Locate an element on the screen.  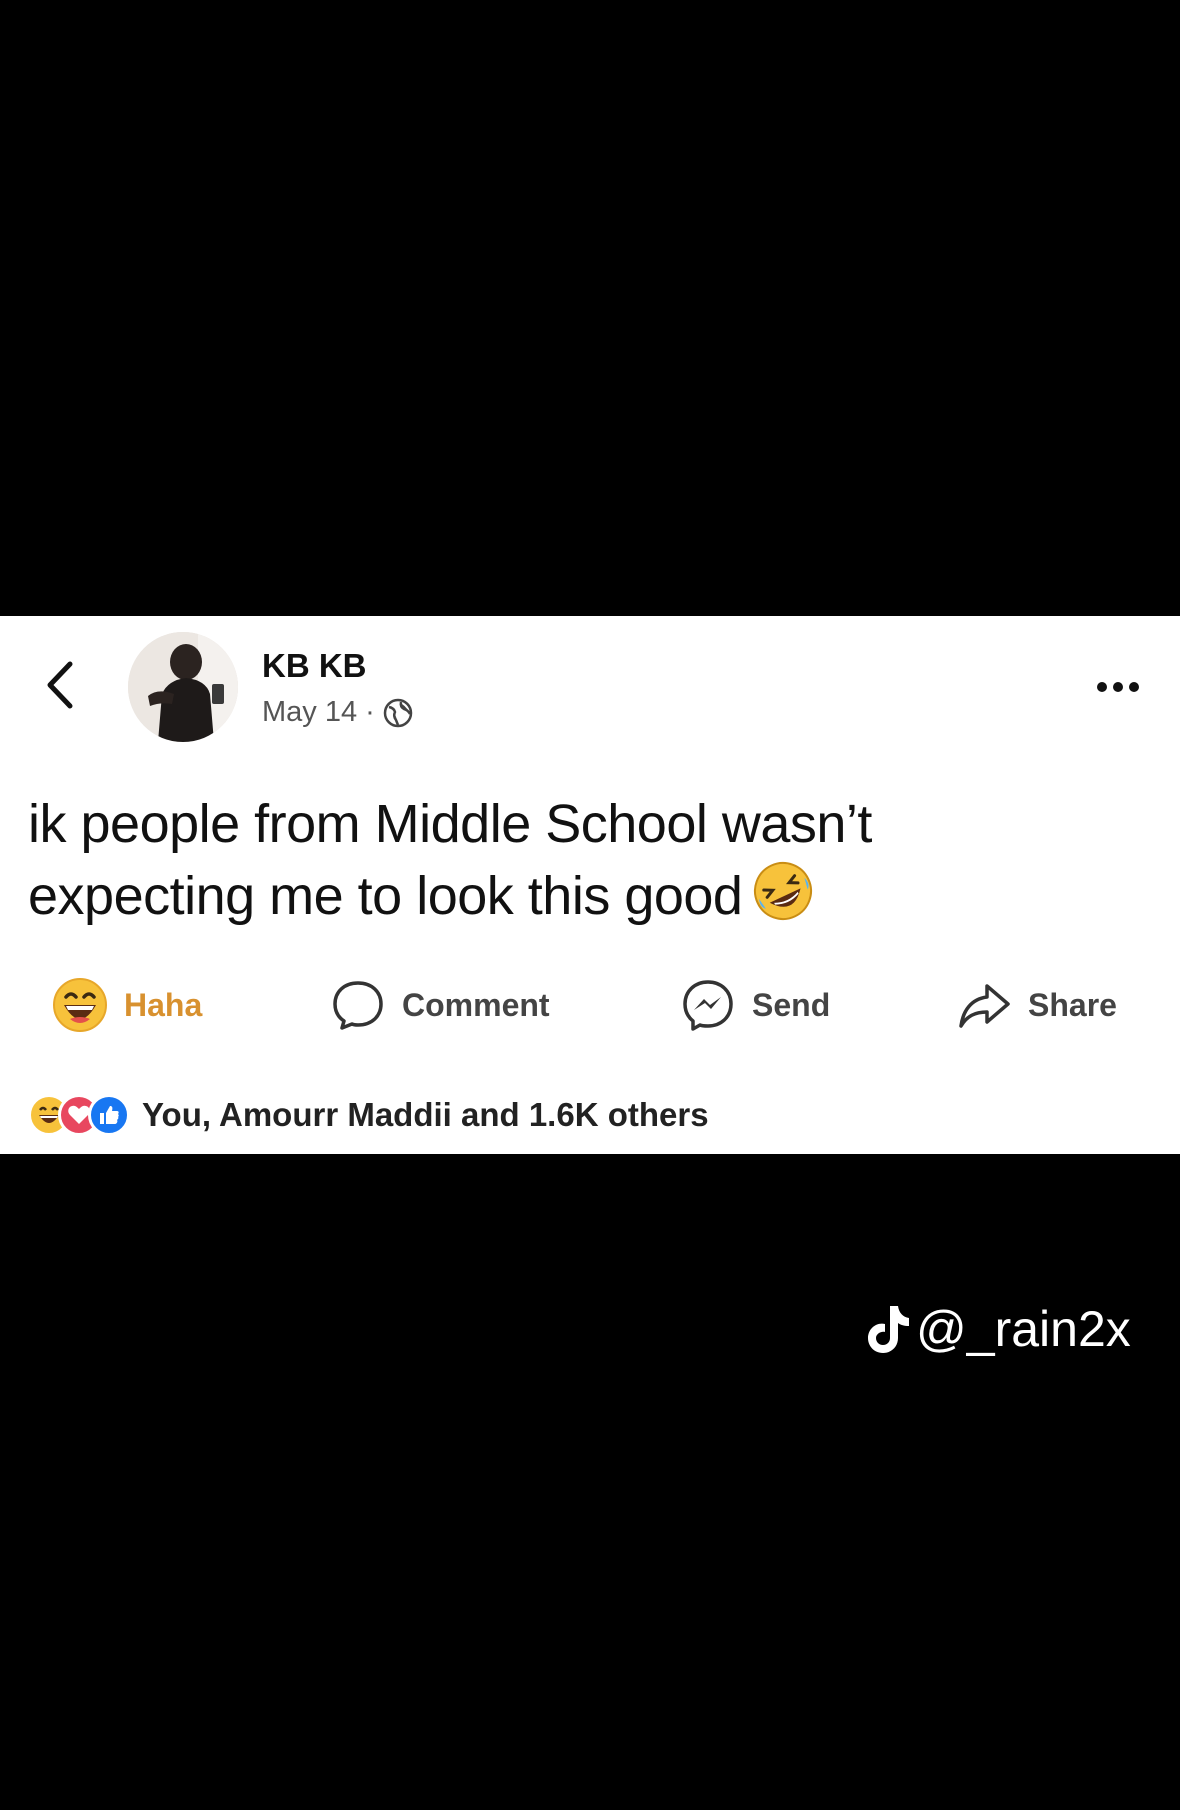
watermark-handle: @_rain2x is located at coordinates (1023, 1329).